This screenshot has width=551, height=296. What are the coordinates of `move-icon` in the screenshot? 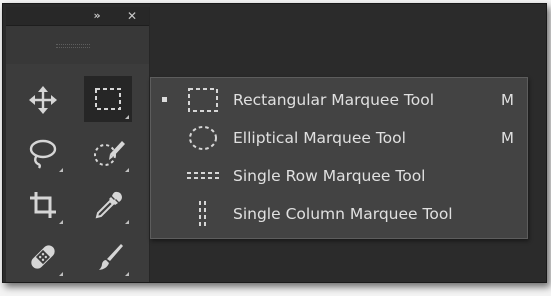 It's located at (43, 100).